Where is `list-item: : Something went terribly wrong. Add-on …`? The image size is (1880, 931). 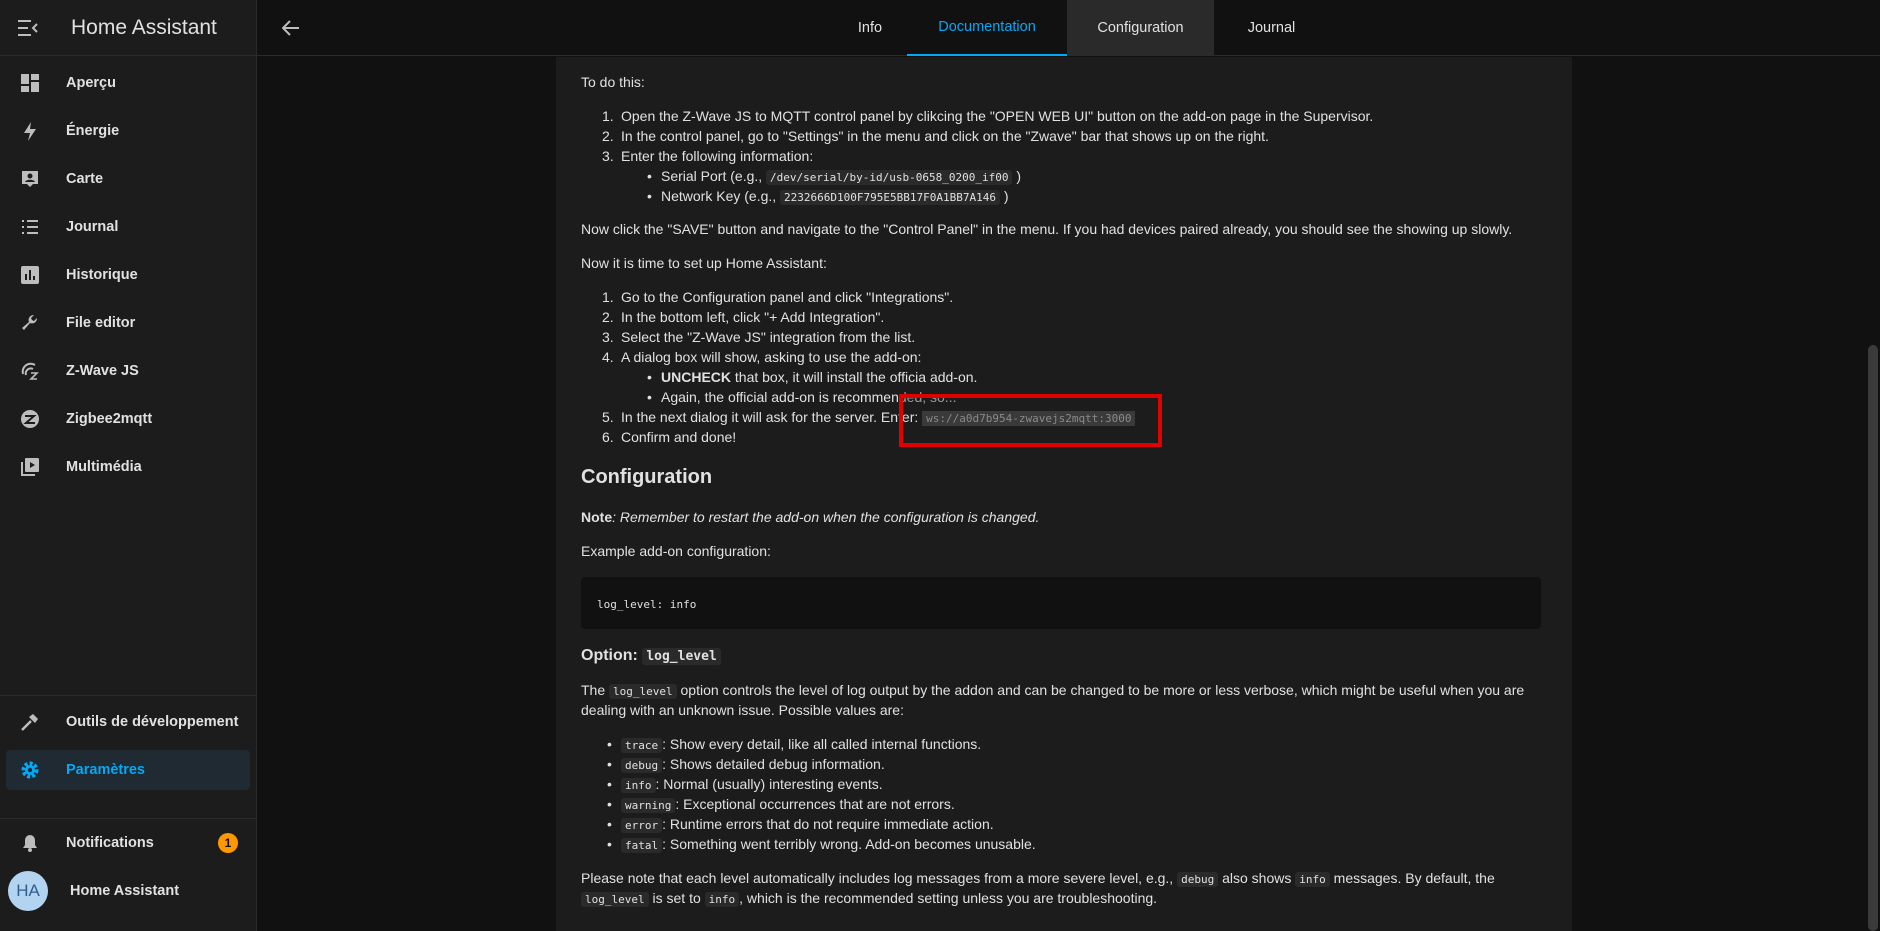
list-item: : Something went terribly wrong. Add-on … is located at coordinates (849, 844).